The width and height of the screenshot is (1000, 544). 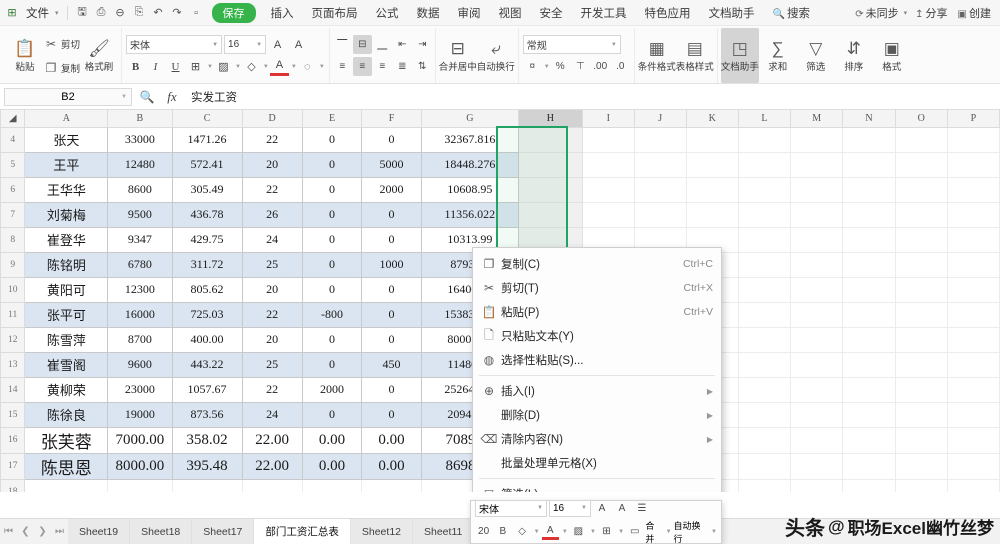 I want to click on cell-D18, so click(x=272, y=485).